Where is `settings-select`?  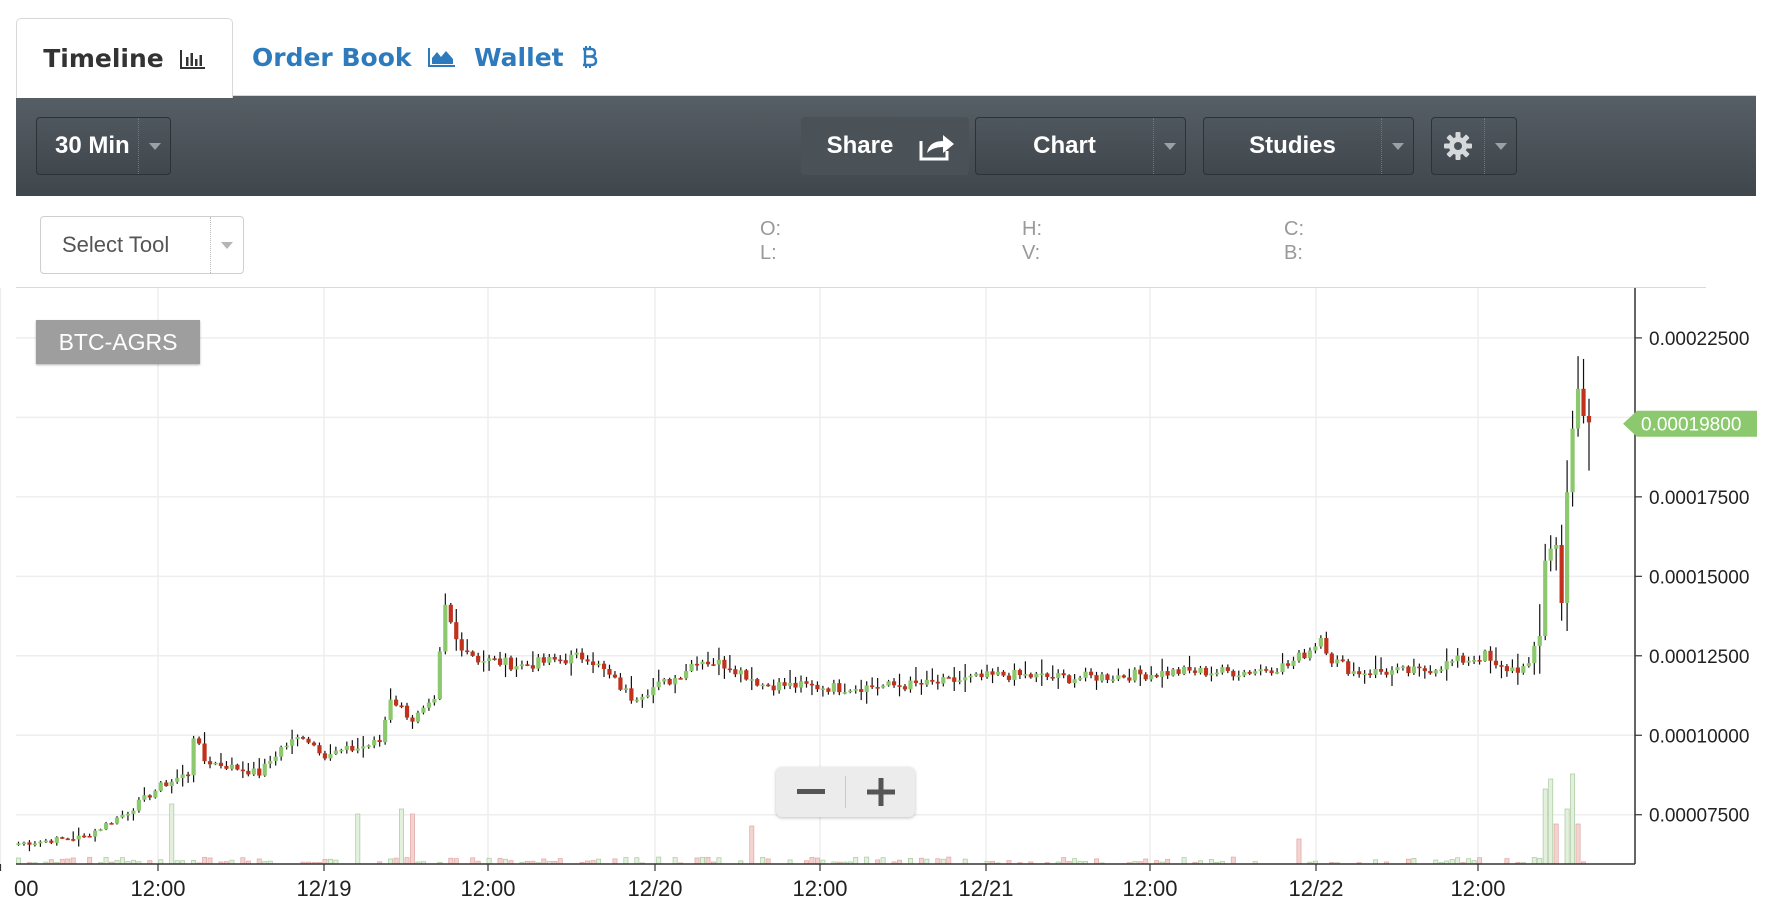
settings-select is located at coordinates (1474, 146).